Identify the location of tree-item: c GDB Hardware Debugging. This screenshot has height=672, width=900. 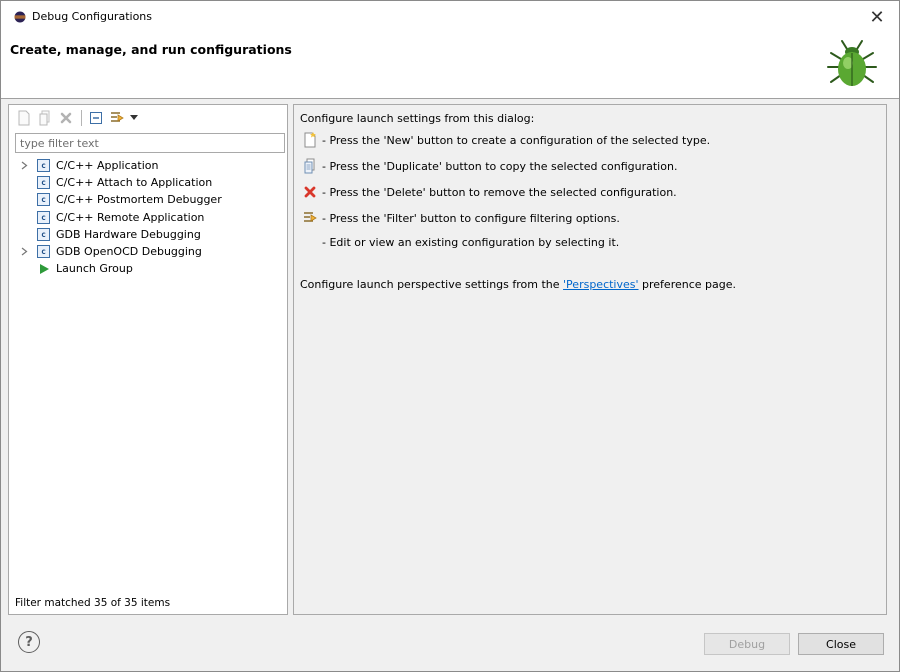
(151, 234).